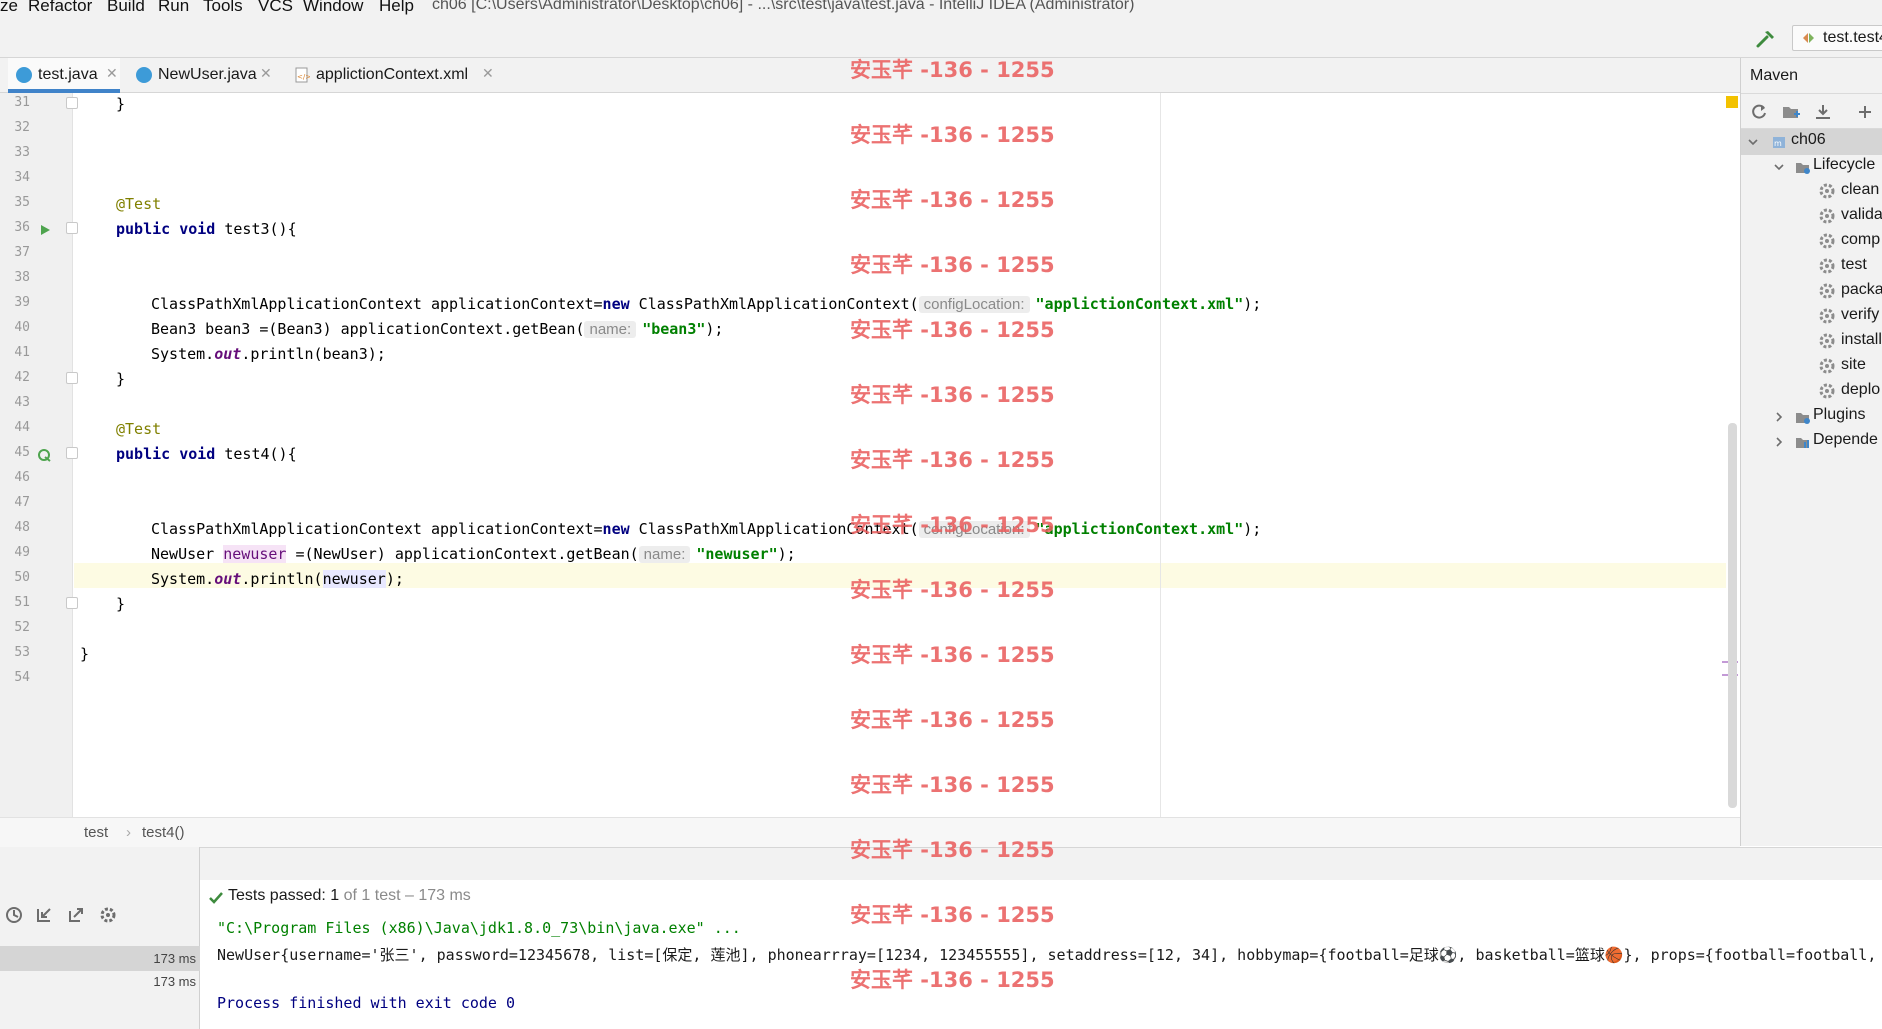 Image resolution: width=1882 pixels, height=1029 pixels. What do you see at coordinates (126, 8) in the screenshot?
I see `menu-build: Build` at bounding box center [126, 8].